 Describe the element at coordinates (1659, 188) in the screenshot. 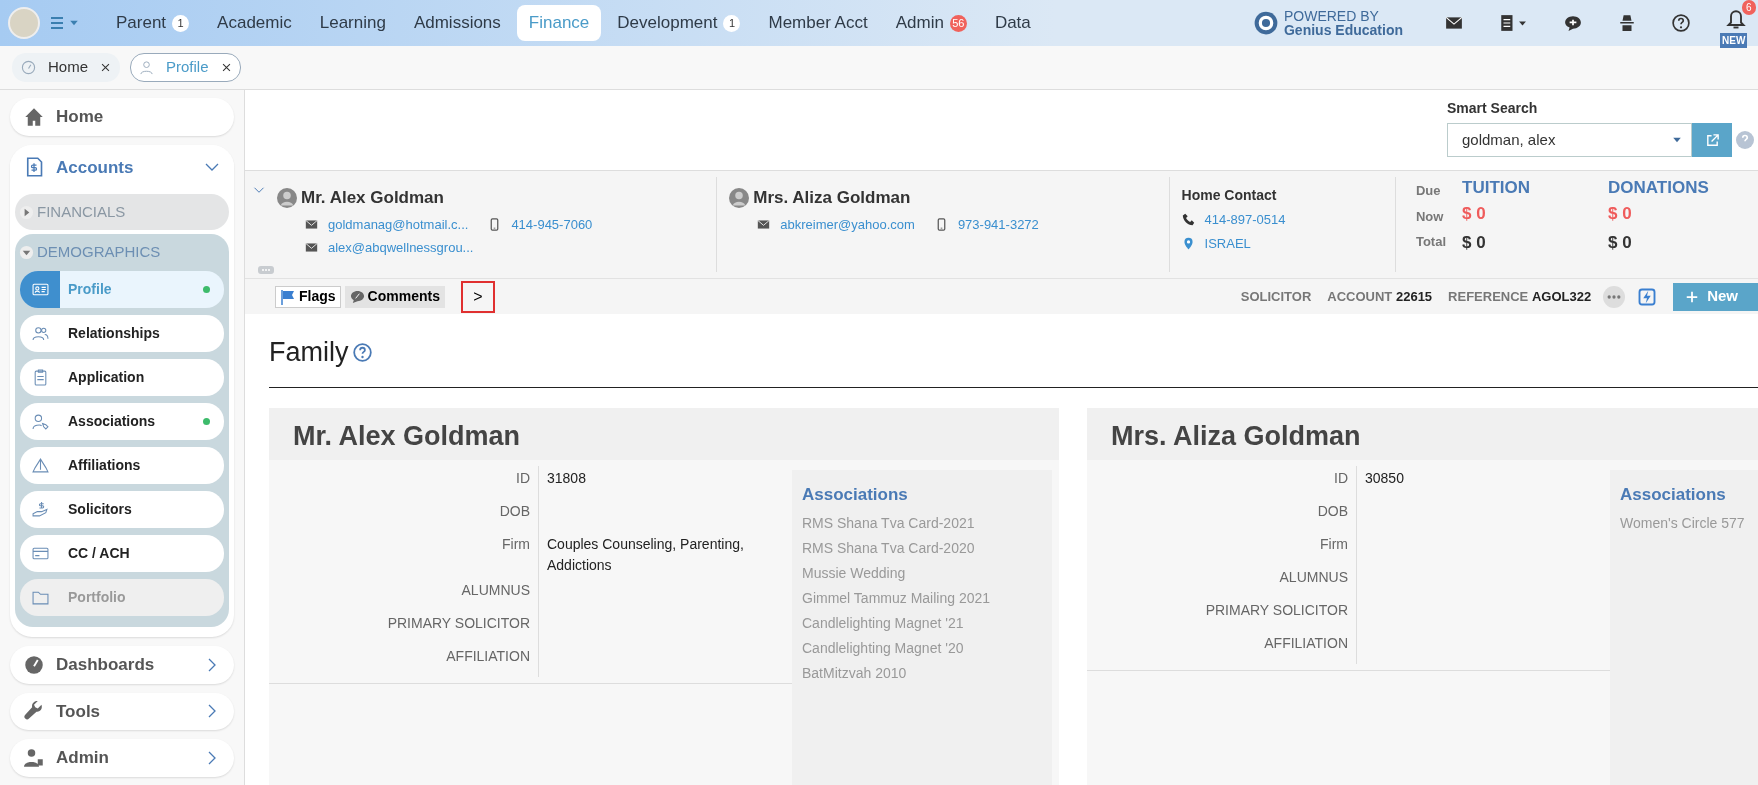

I see `balance-heading: DONATIONS` at that location.